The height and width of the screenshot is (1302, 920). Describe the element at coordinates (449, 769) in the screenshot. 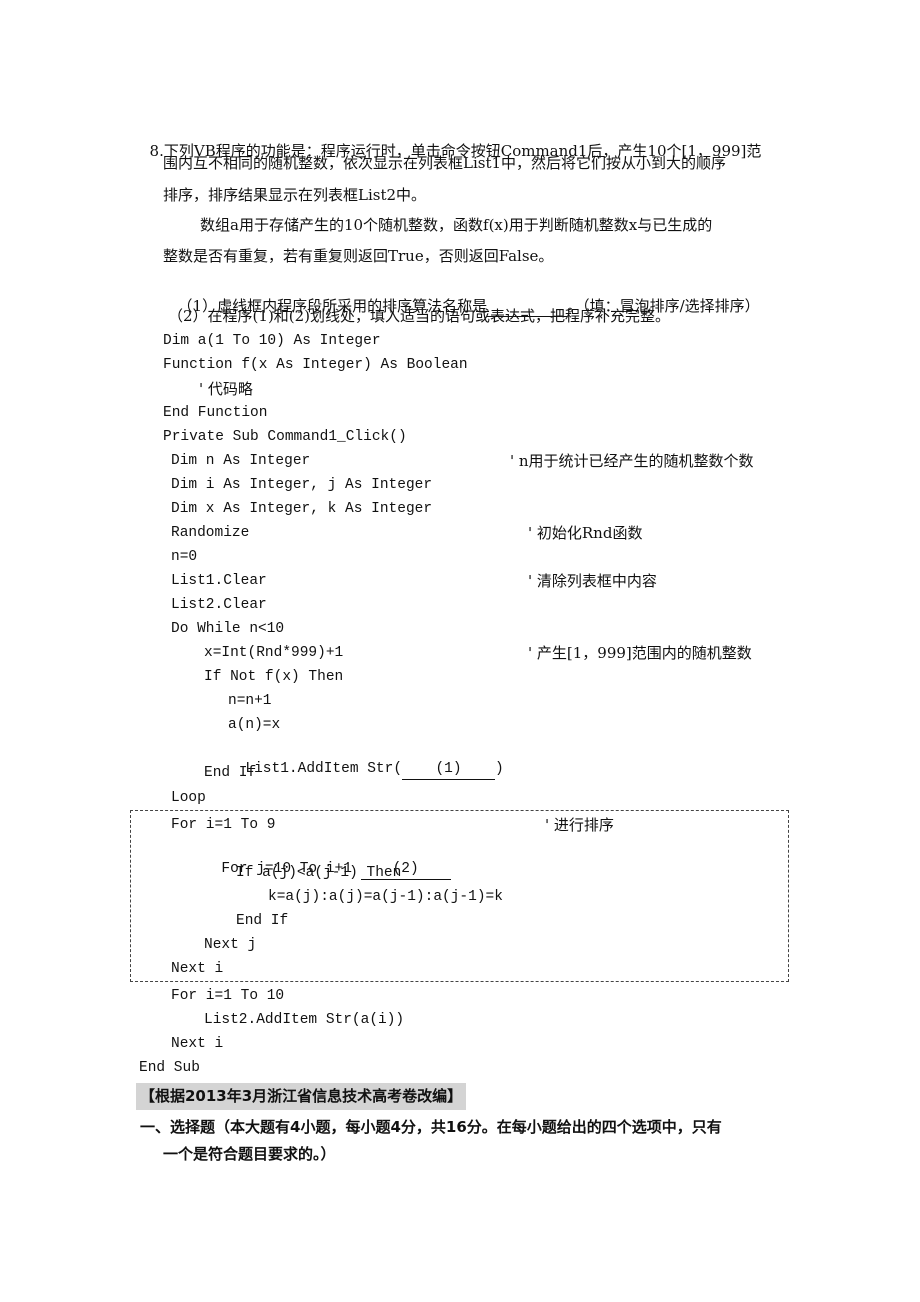

I see `answer-blank-1: (1)` at that location.